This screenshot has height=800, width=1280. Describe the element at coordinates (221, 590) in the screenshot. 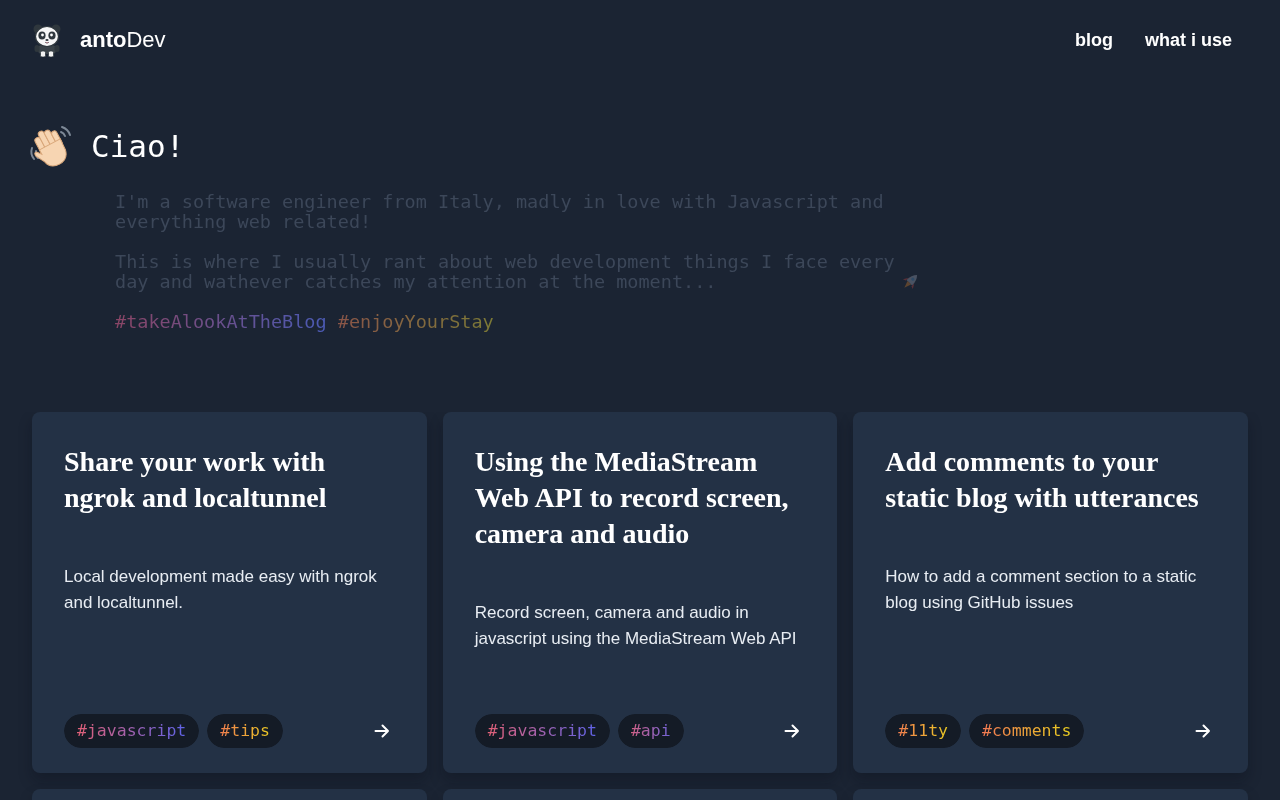

I see `post-description: Local development made easy with ngrok and localtunnel.` at that location.